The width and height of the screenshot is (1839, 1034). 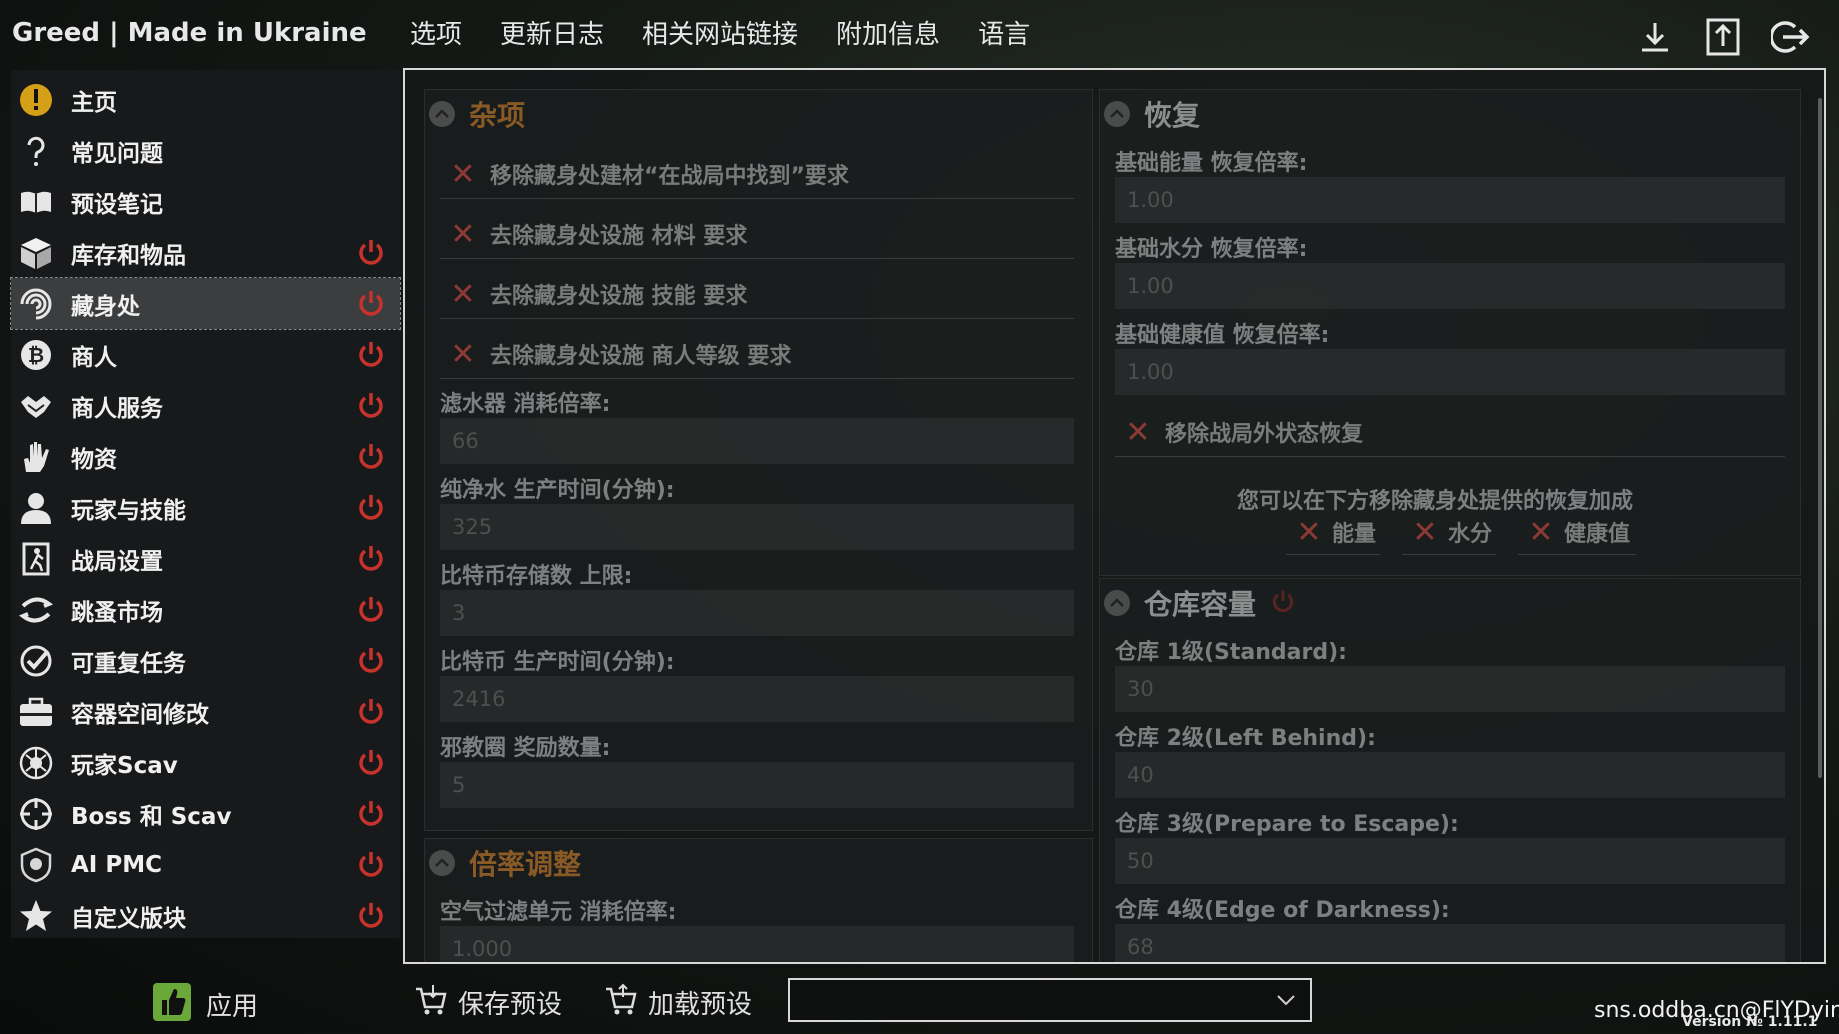 What do you see at coordinates (757, 294) in the screenshot?
I see `toggle-checkbox: ✕ 去除藏身处设施 技能 要求` at bounding box center [757, 294].